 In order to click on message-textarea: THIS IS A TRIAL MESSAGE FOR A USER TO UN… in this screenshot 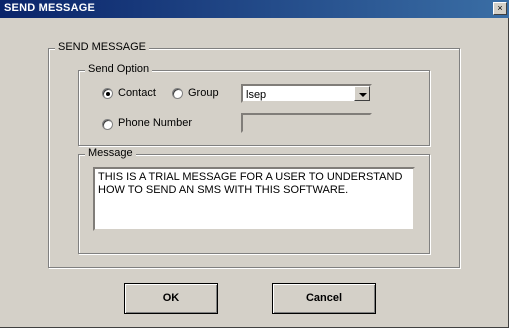, I will do `click(254, 199)`.